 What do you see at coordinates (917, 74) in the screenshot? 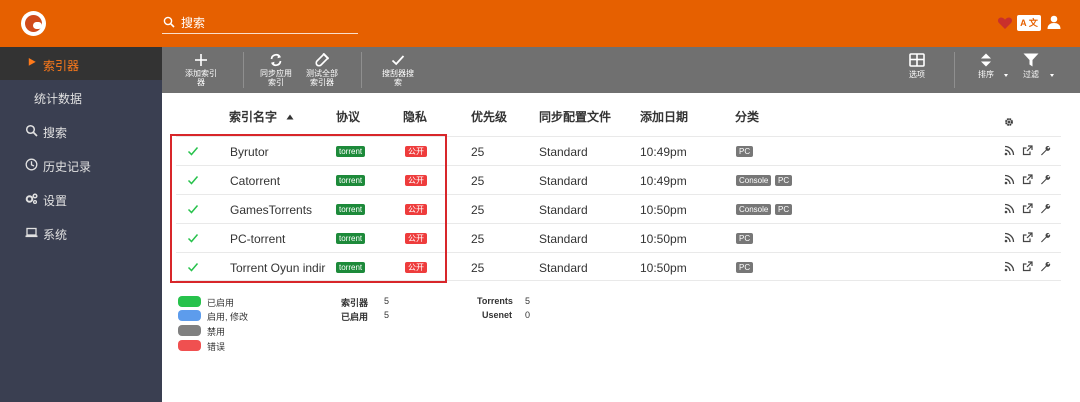
I see `options-label: 选项` at bounding box center [917, 74].